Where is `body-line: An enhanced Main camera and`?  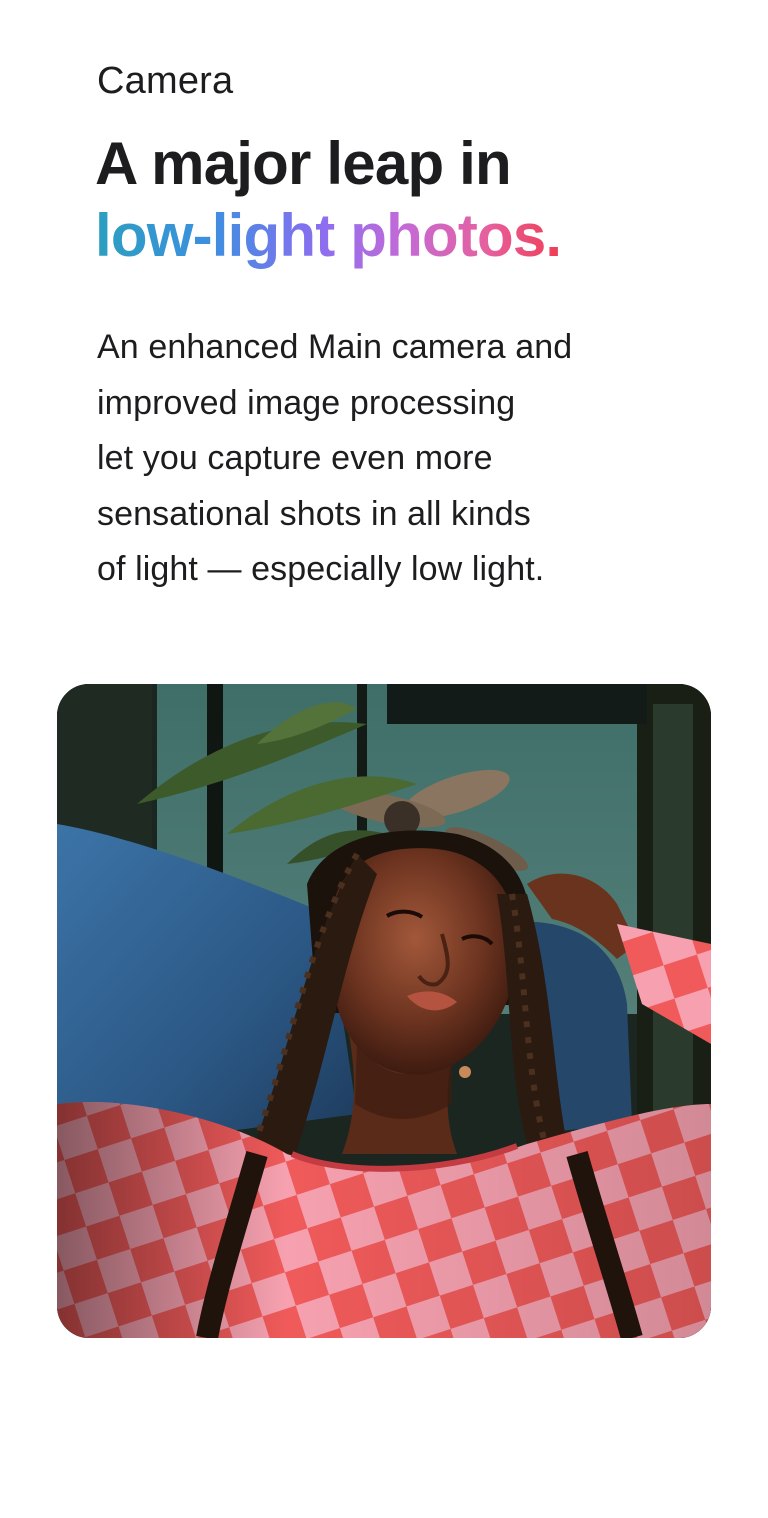
body-line: An enhanced Main camera and is located at coordinates (335, 347).